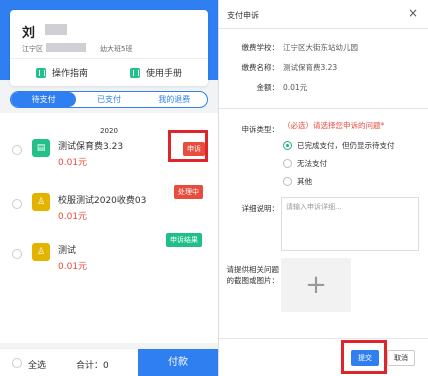  What do you see at coordinates (312, 163) in the screenshot?
I see `option-label: 无法支付` at bounding box center [312, 163].